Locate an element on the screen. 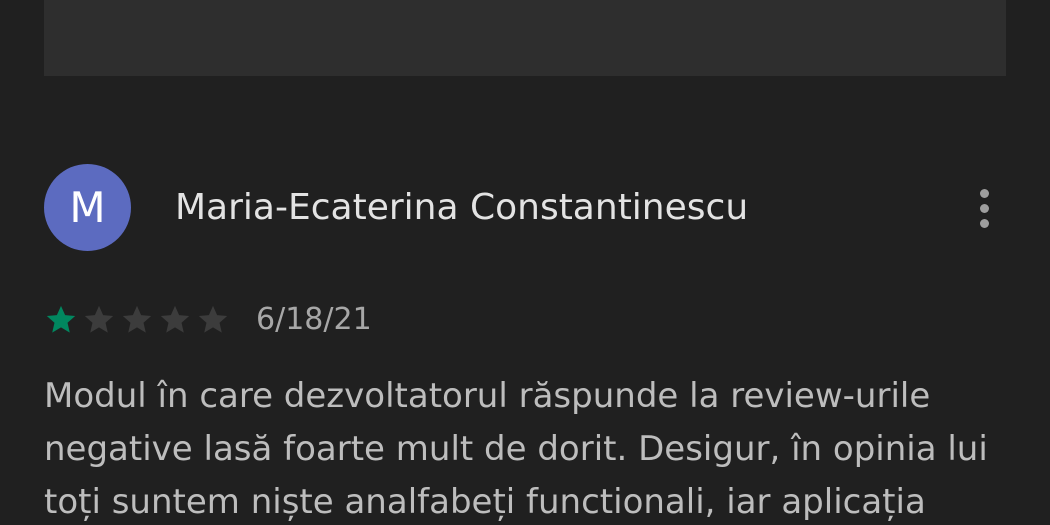 This screenshot has width=1050, height=525. star-rating is located at coordinates (137, 320).